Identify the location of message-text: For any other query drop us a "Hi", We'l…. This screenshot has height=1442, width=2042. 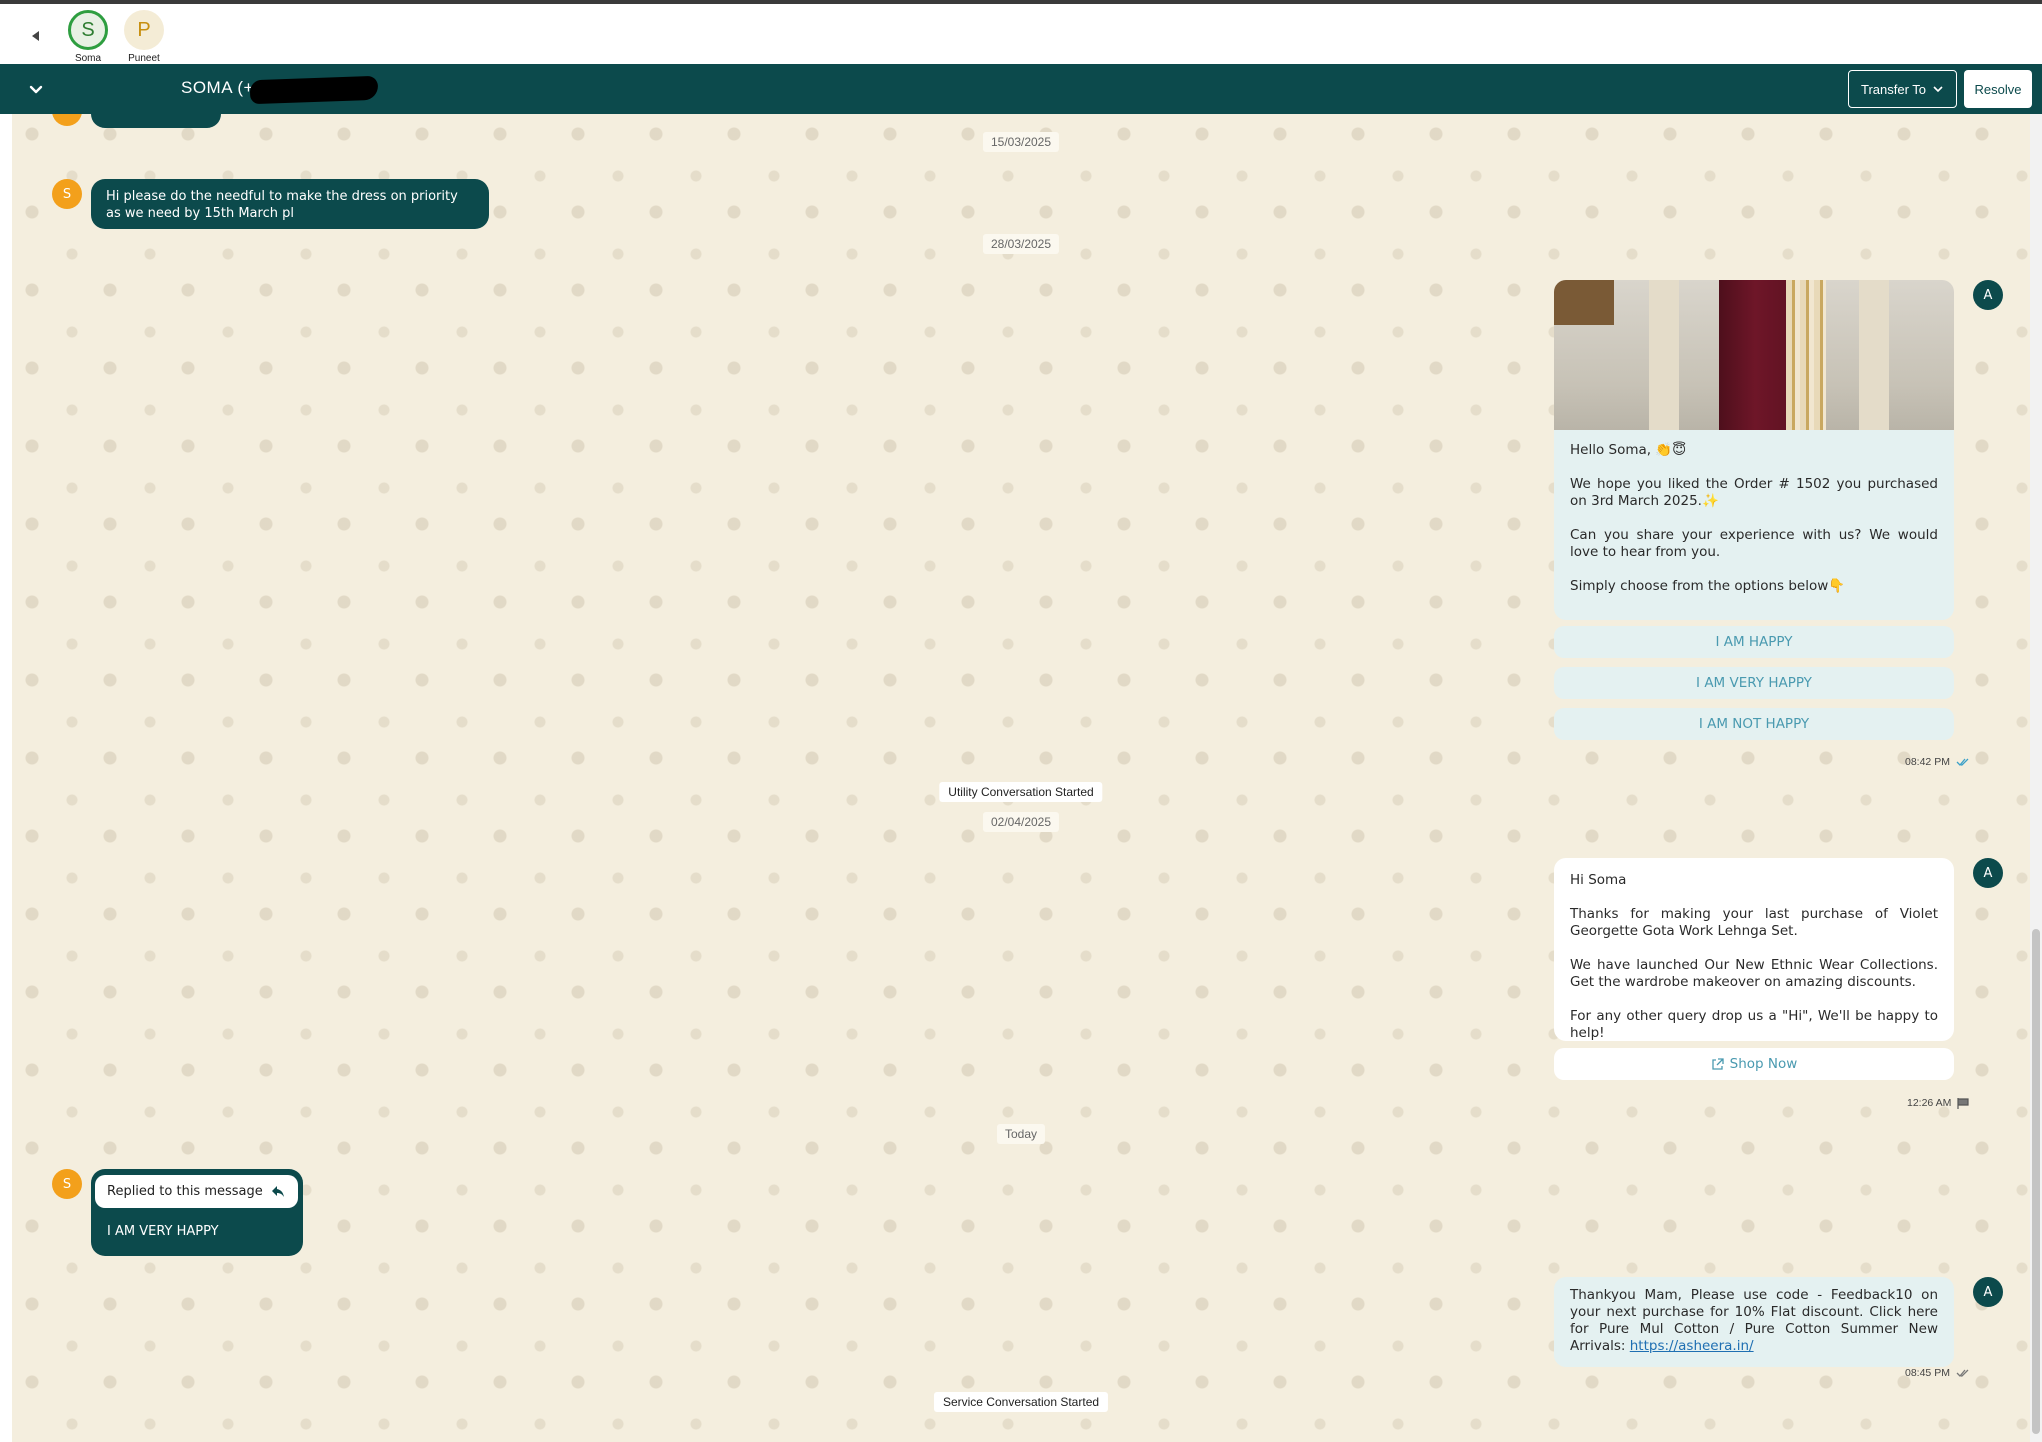
(1754, 1024).